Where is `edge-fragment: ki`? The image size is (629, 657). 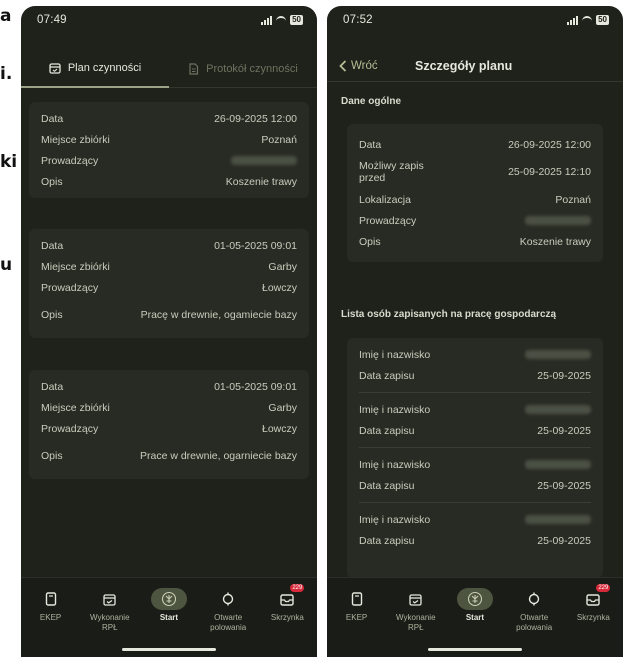 edge-fragment: ki is located at coordinates (9, 162).